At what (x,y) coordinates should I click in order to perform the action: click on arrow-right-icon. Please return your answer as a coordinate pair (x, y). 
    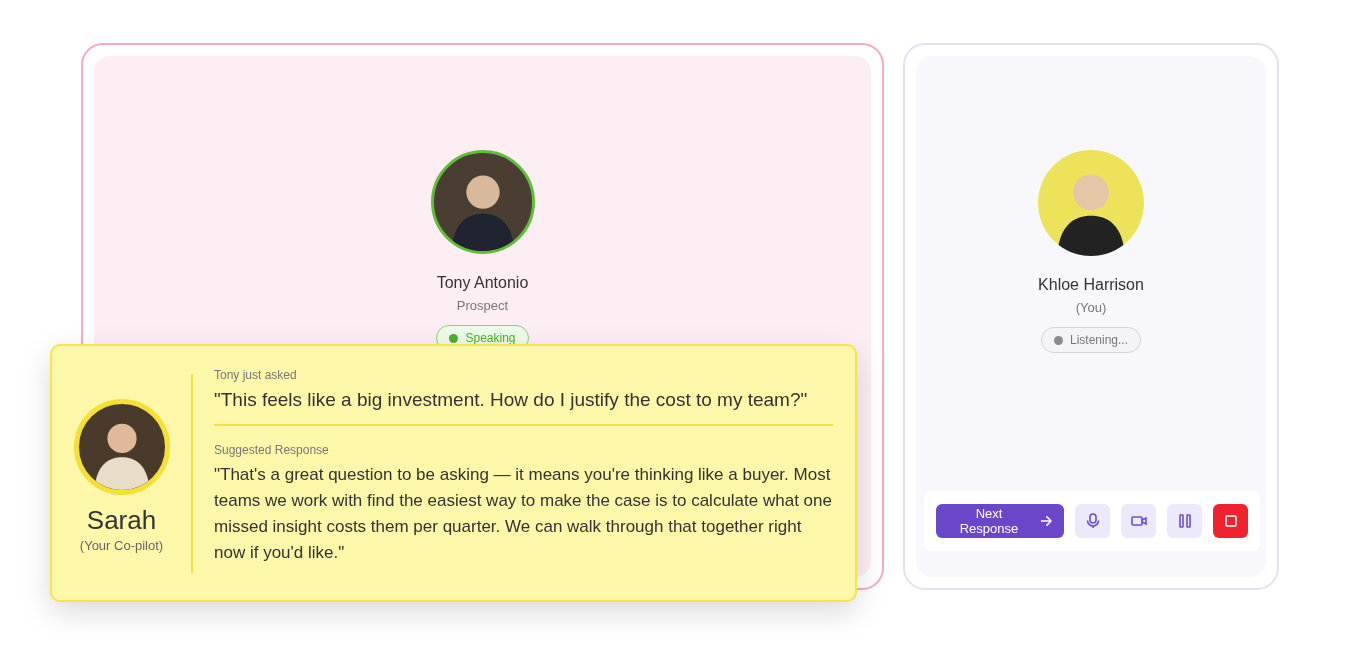
    Looking at the image, I should click on (1046, 521).